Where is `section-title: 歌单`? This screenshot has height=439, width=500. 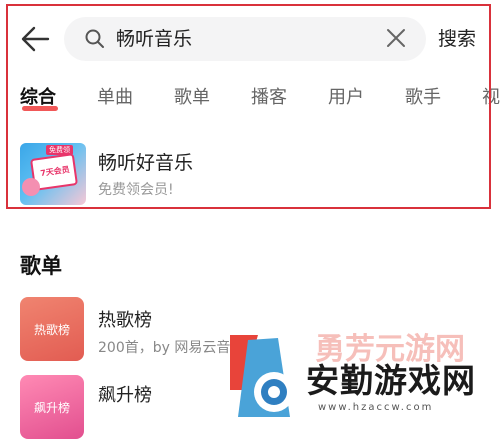
section-title: 歌单 is located at coordinates (41, 266).